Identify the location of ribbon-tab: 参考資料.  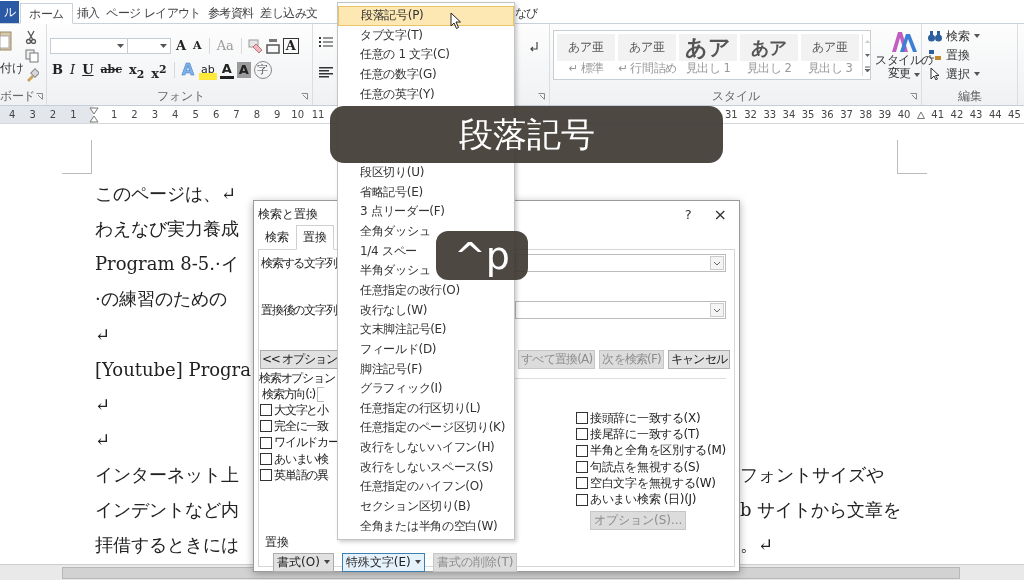
(230, 13).